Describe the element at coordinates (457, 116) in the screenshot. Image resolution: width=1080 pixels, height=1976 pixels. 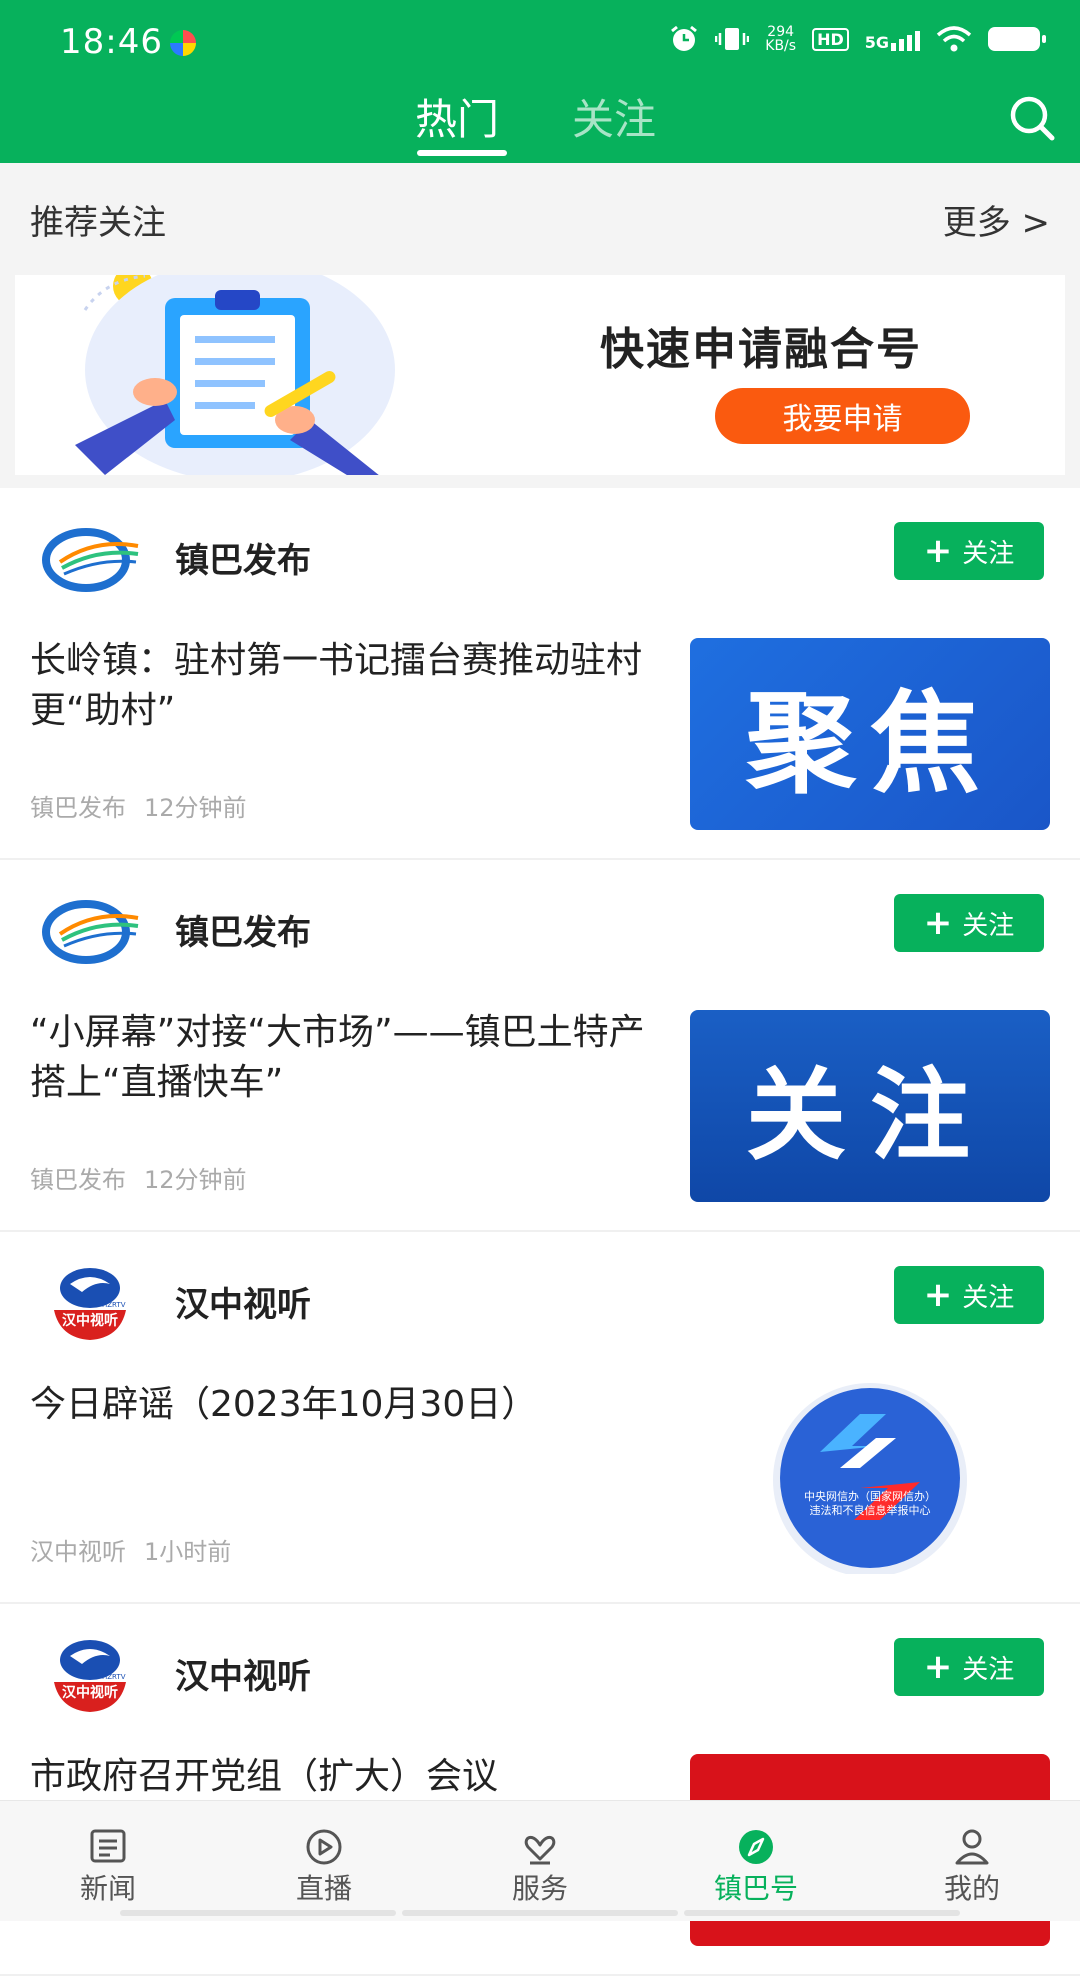
I see `tab-hot: 热门` at that location.